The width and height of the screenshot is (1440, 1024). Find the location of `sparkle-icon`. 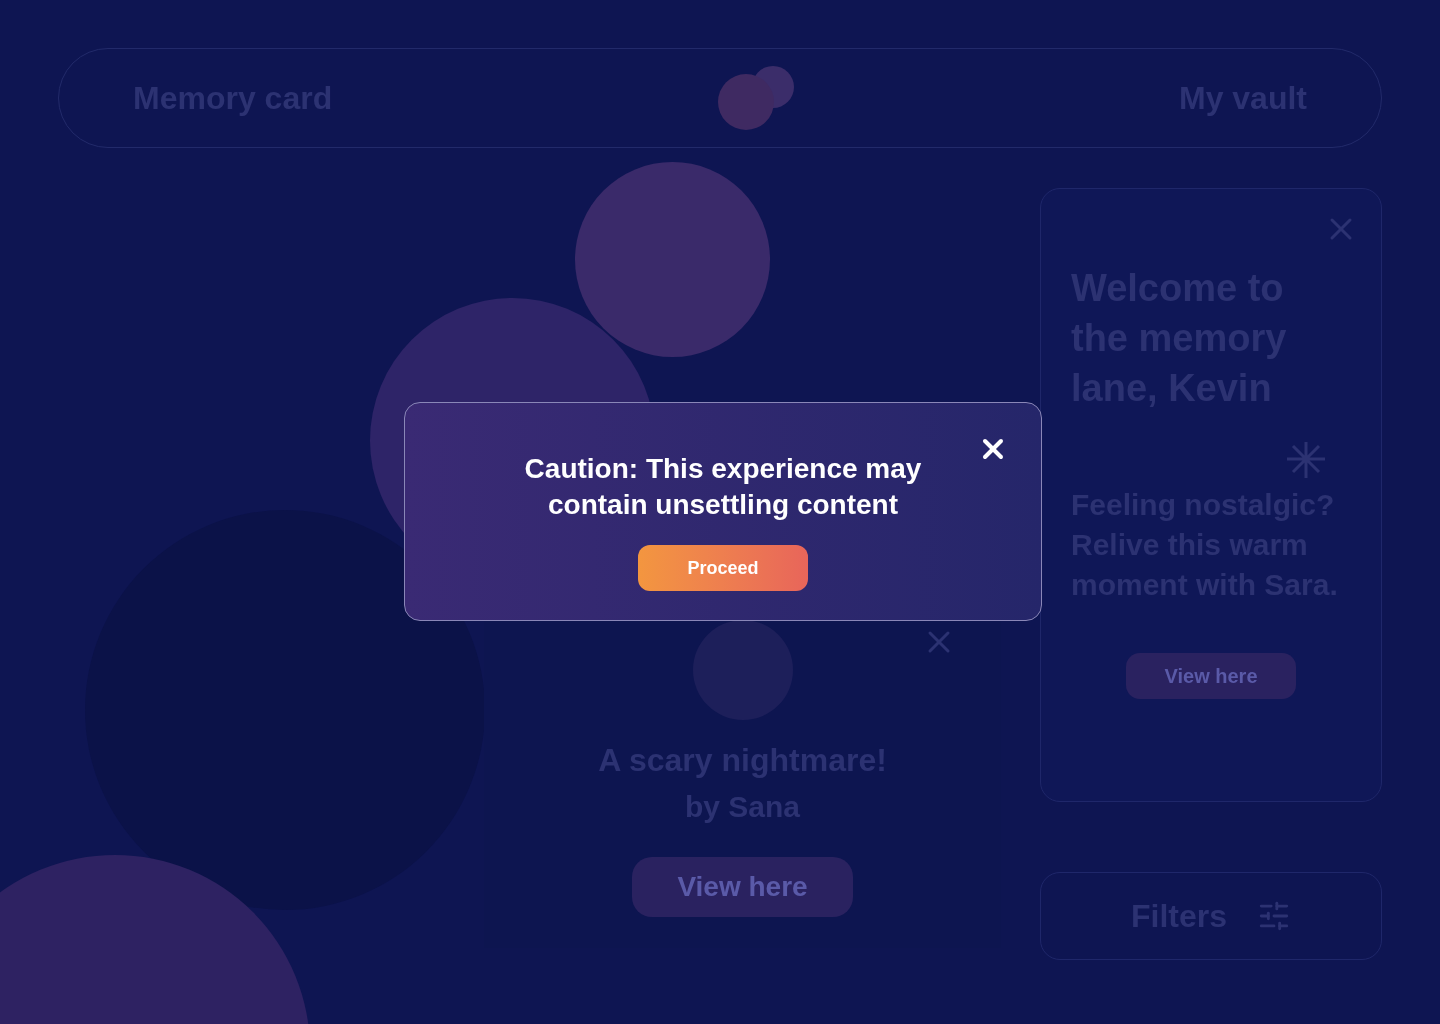

sparkle-icon is located at coordinates (1306, 460).